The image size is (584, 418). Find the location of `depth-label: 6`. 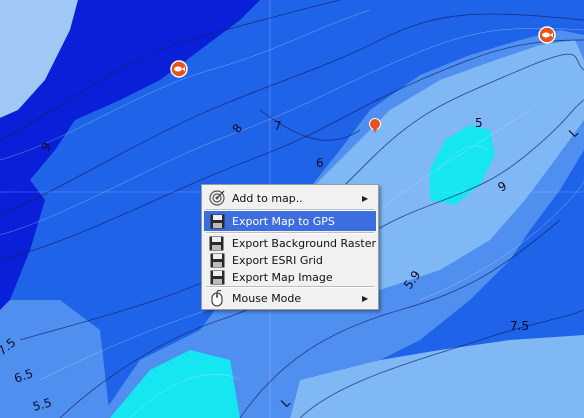

depth-label: 6 is located at coordinates (320, 163).